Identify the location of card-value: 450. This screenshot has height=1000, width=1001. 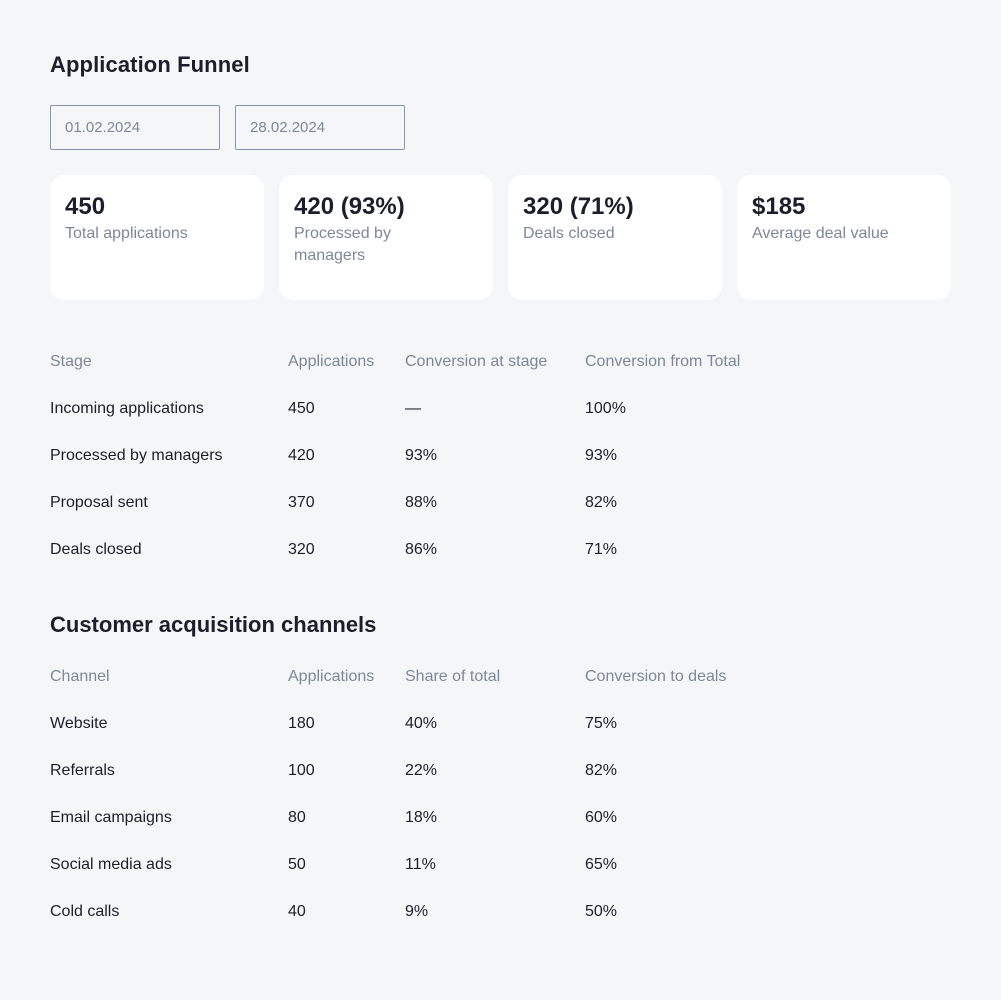
(85, 206).